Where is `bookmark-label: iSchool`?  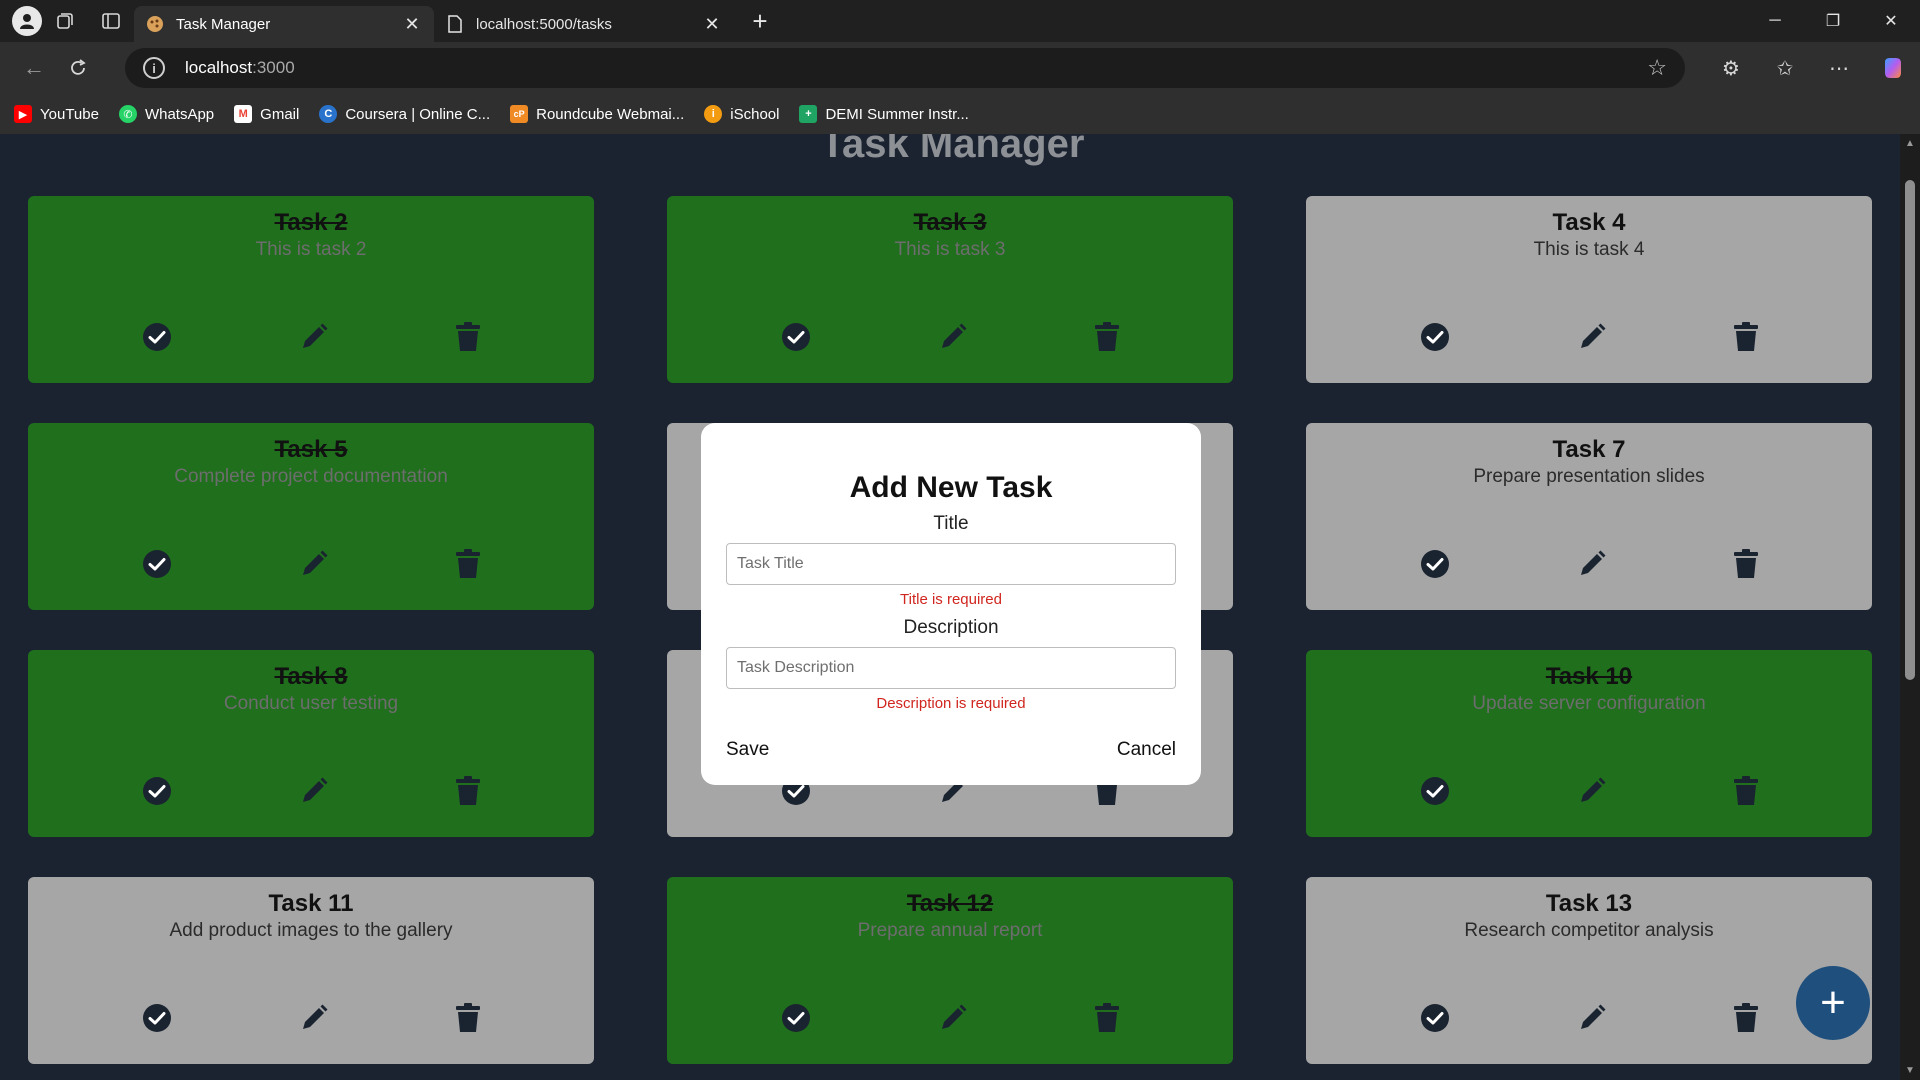
bookmark-label: iSchool is located at coordinates (755, 114).